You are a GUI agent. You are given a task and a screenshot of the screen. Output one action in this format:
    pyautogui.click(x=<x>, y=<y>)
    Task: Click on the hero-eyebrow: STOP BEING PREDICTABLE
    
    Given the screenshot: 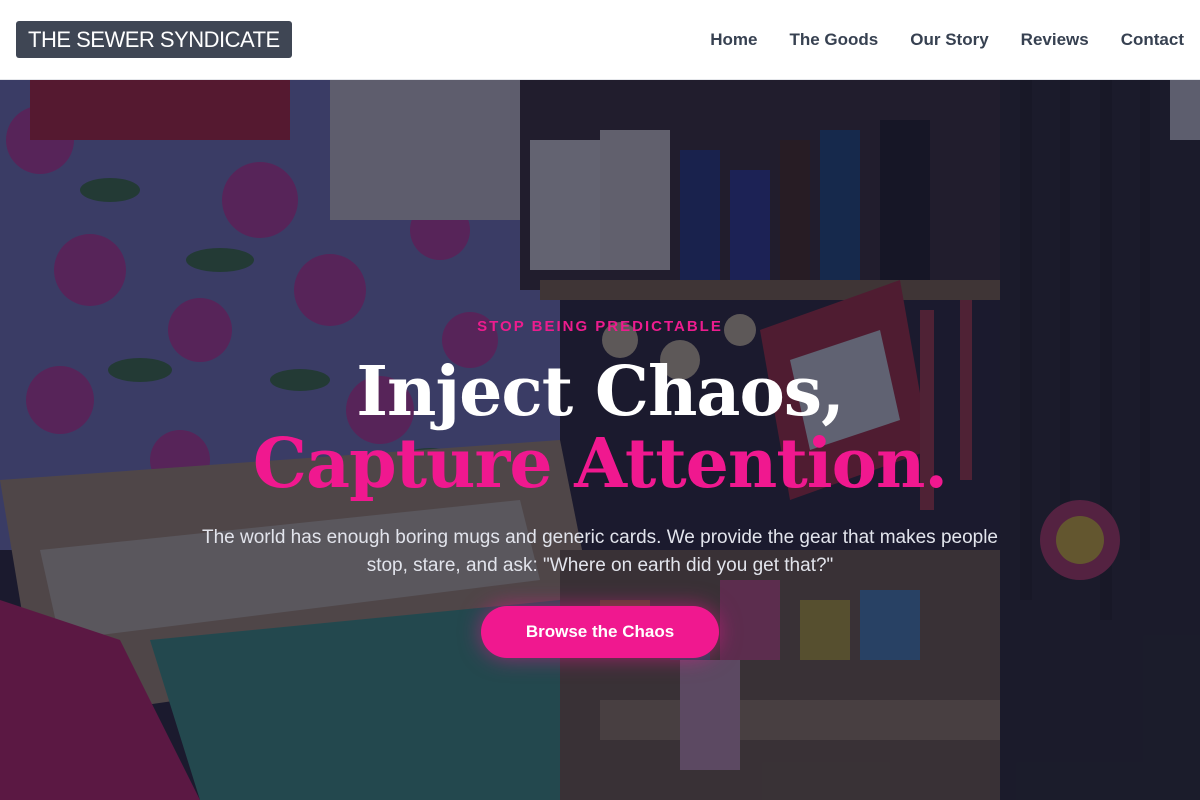 What is the action you would take?
    pyautogui.click(x=600, y=326)
    